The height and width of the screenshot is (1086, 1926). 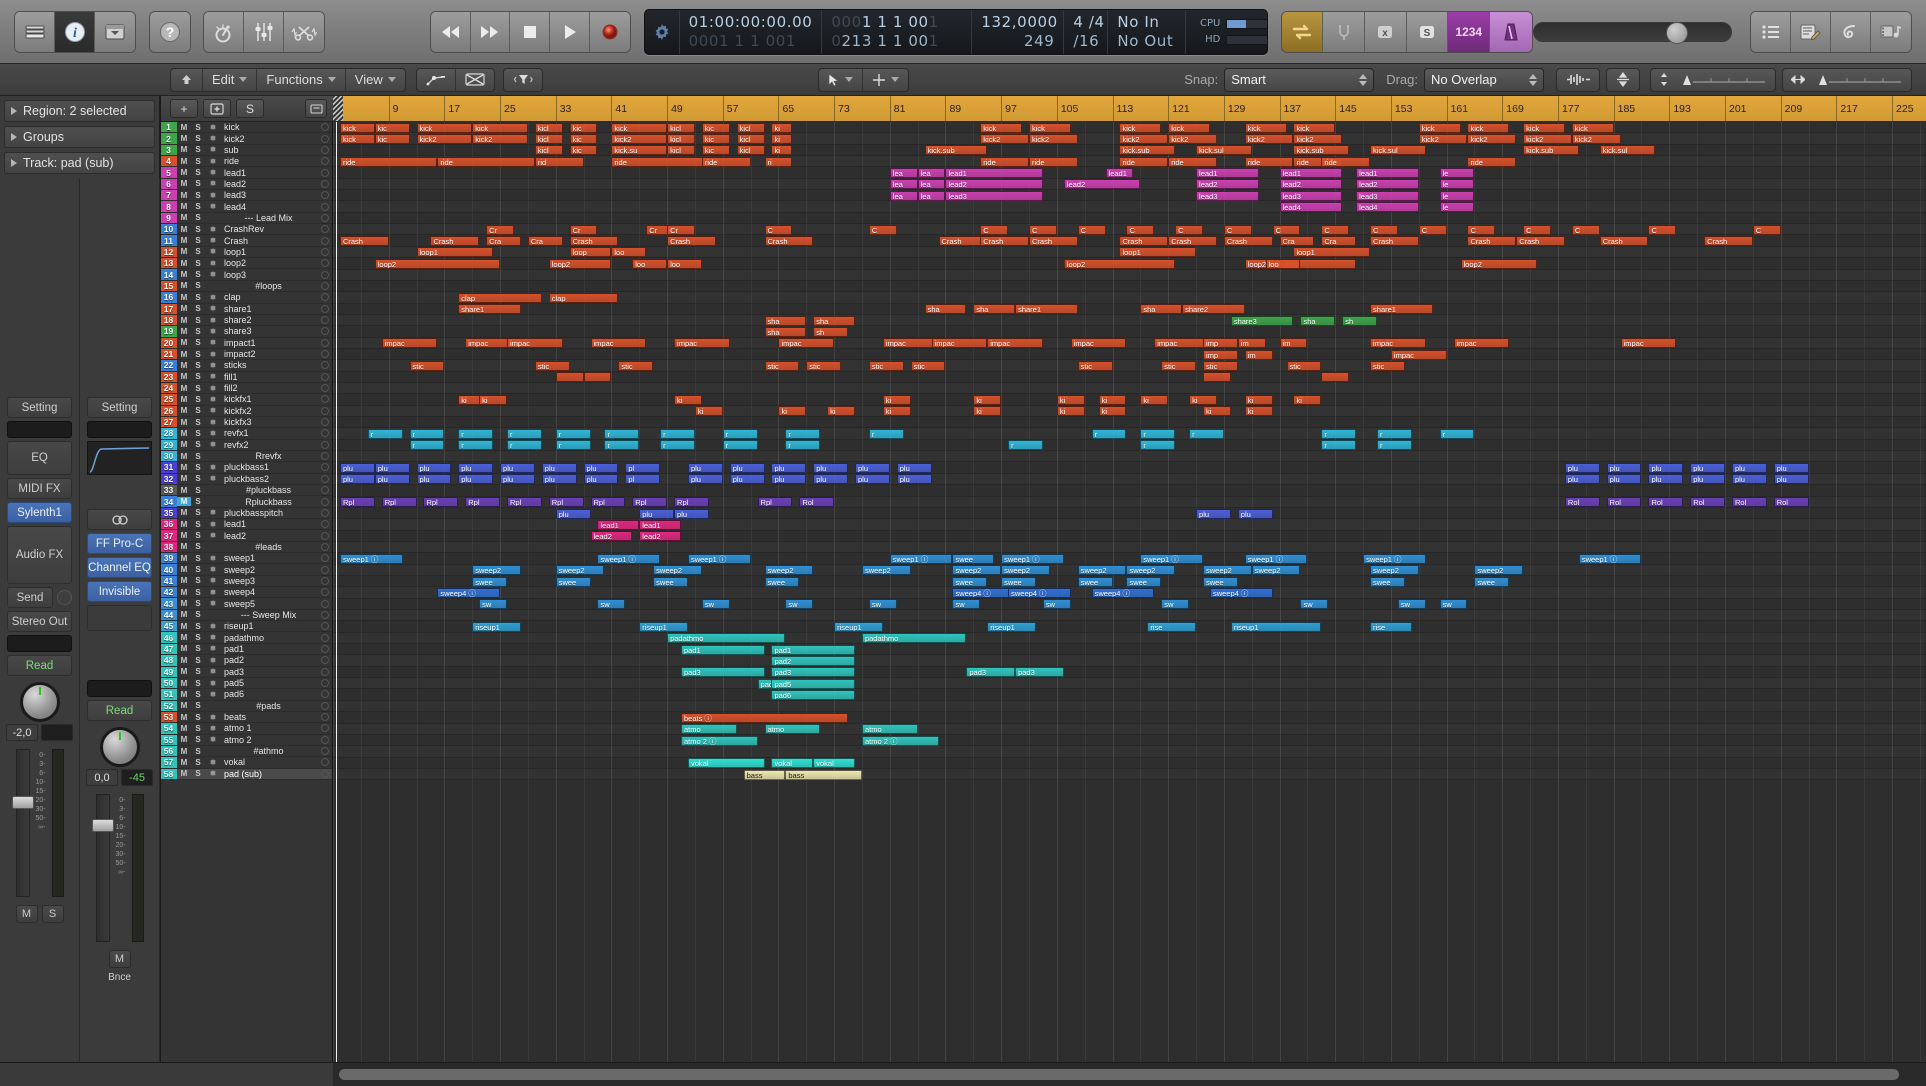 What do you see at coordinates (1213, 309) in the screenshot?
I see `region: share2` at bounding box center [1213, 309].